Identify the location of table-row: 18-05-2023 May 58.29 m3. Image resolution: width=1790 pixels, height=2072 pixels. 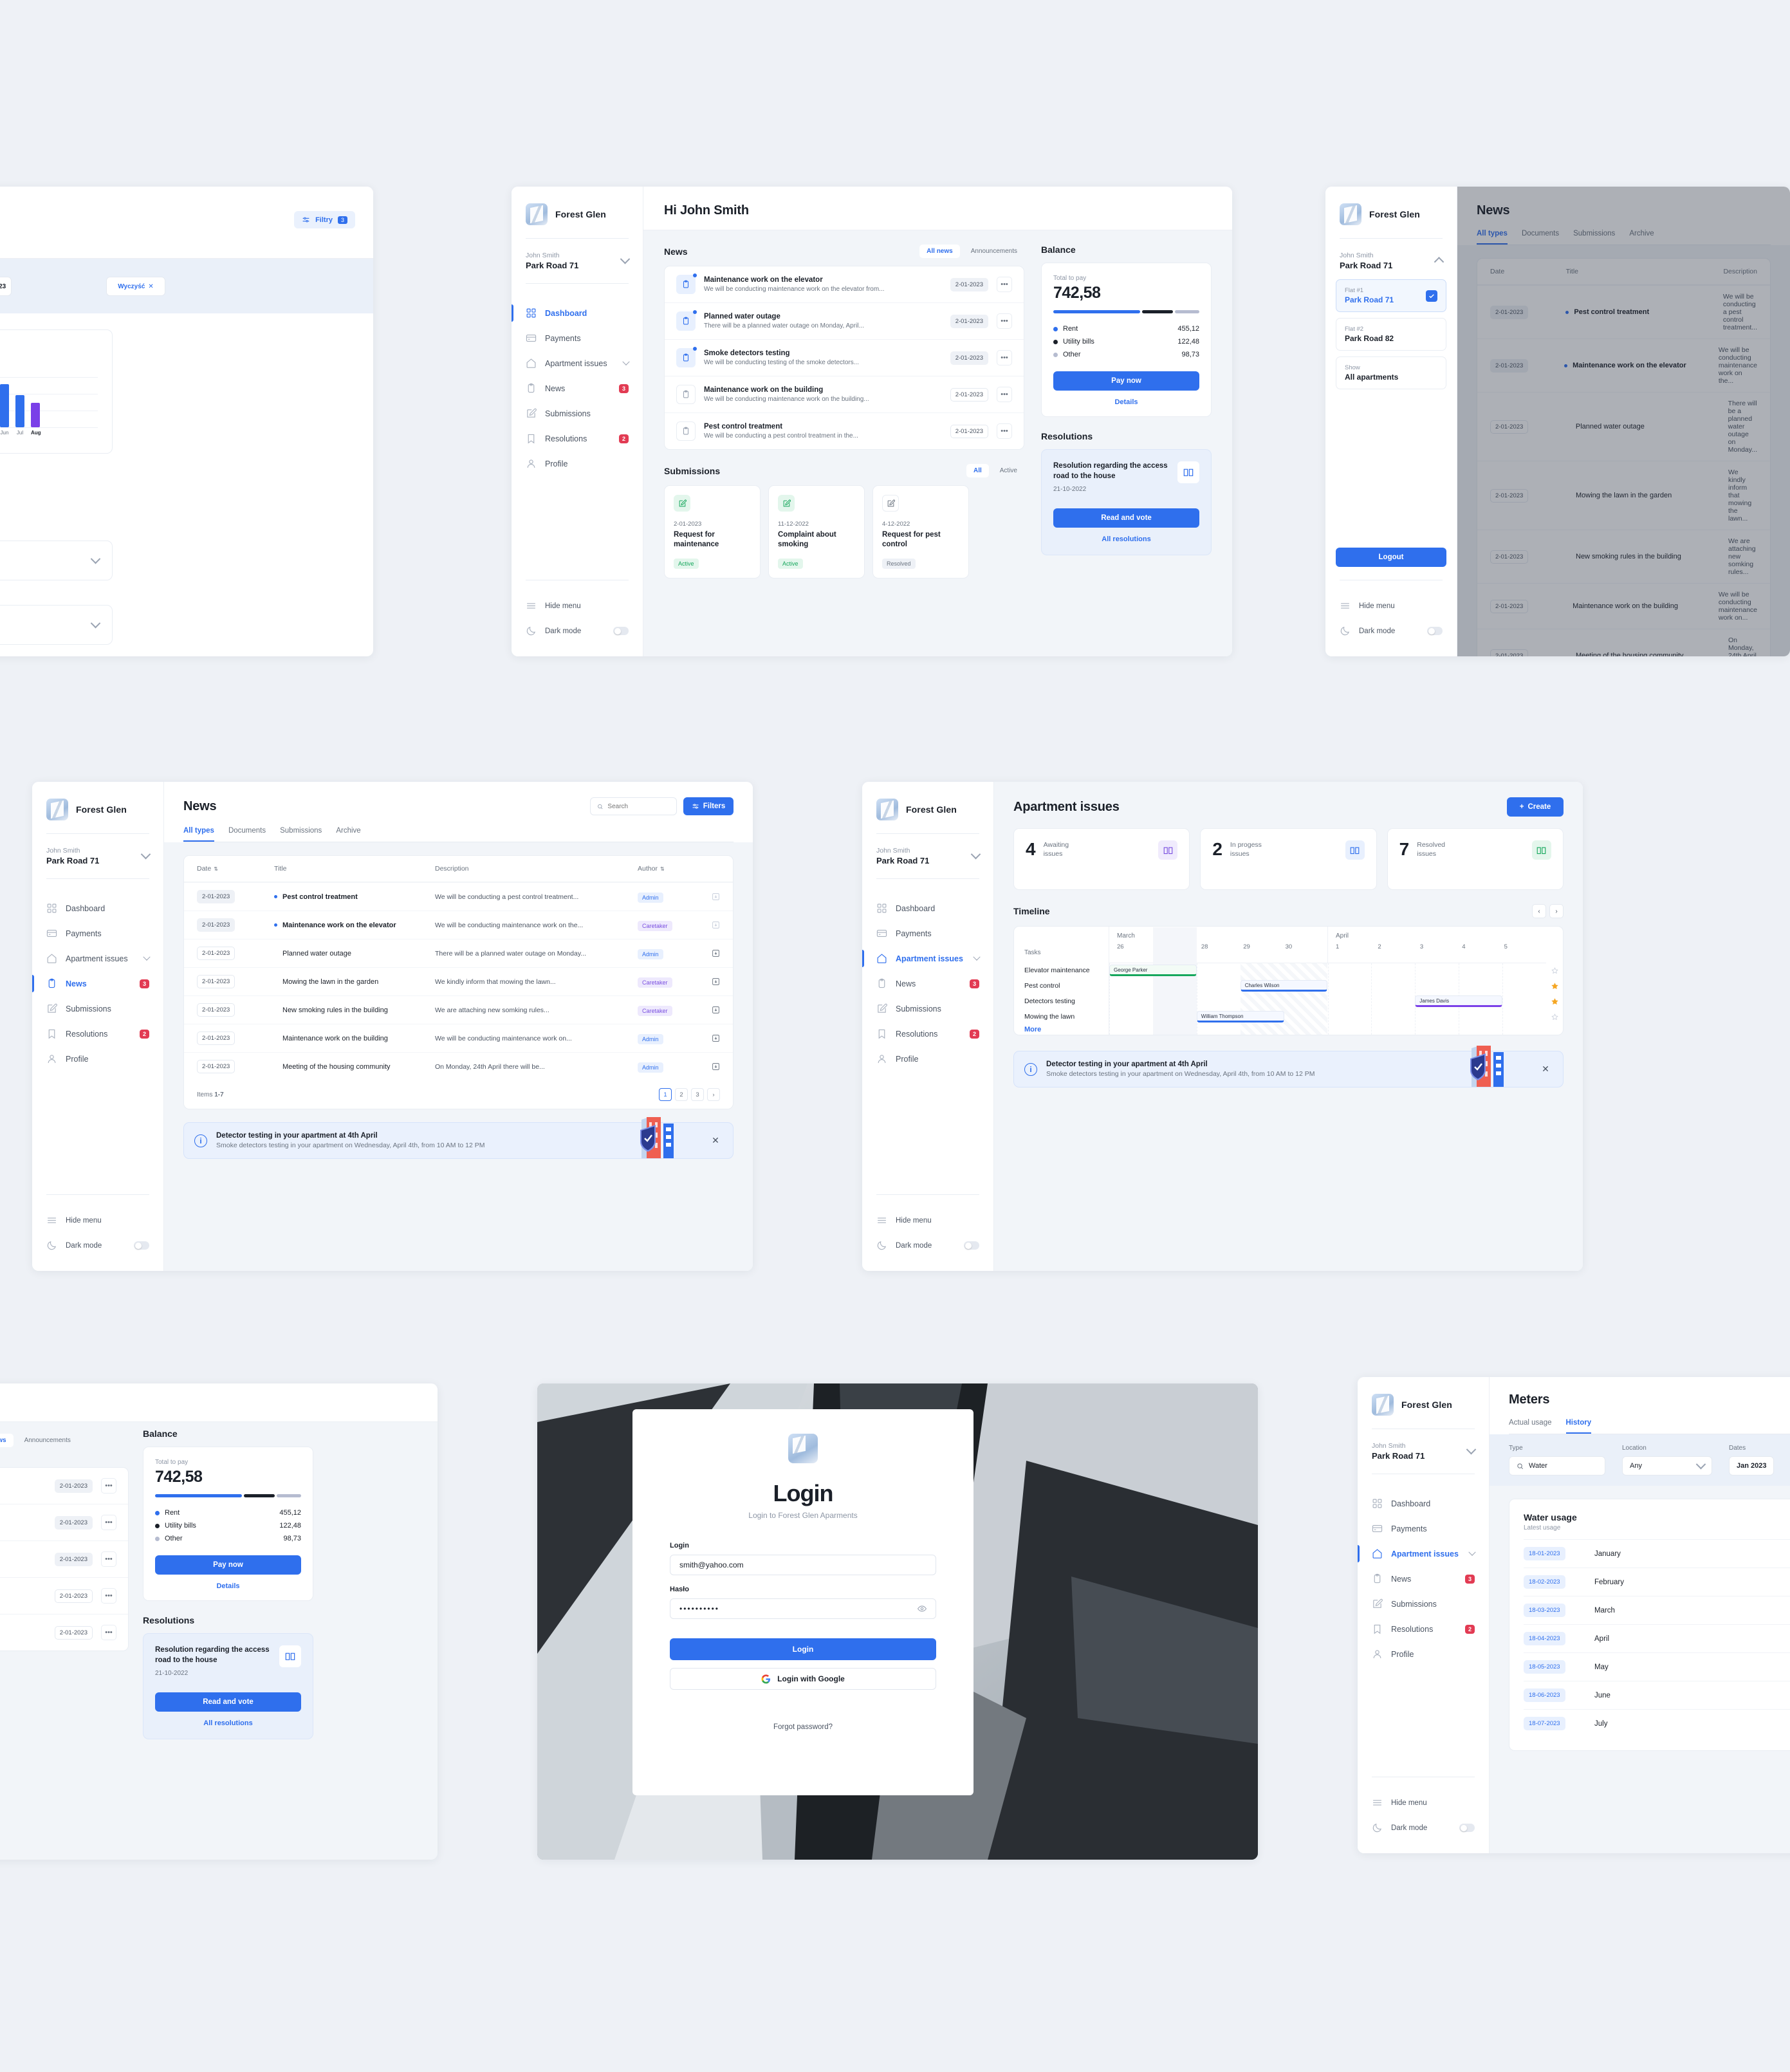
(1657, 1666).